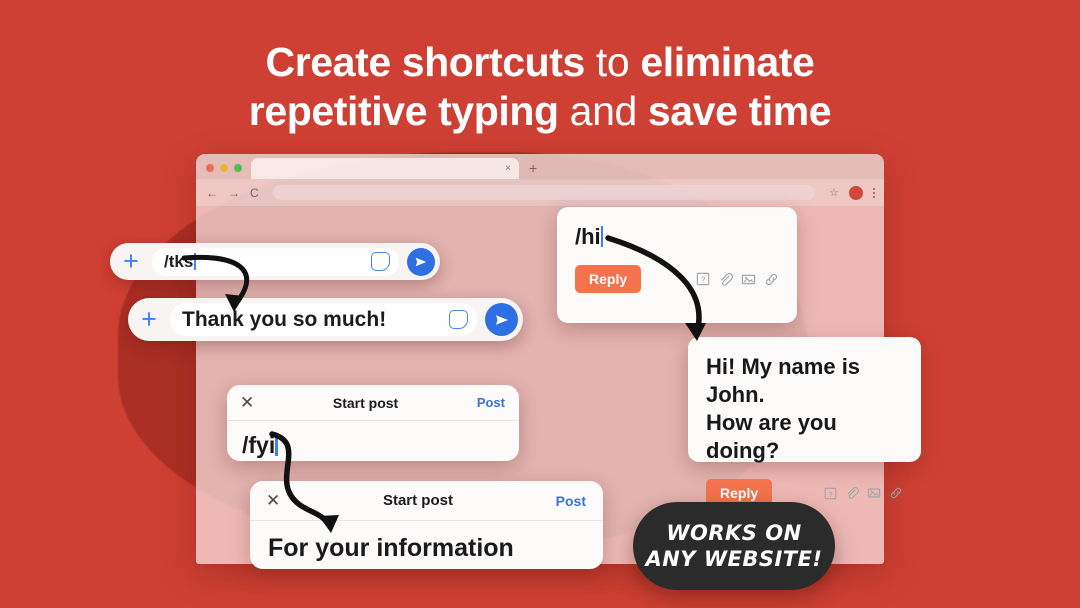  I want to click on headline-bold-1: Create shortcuts, so click(425, 62).